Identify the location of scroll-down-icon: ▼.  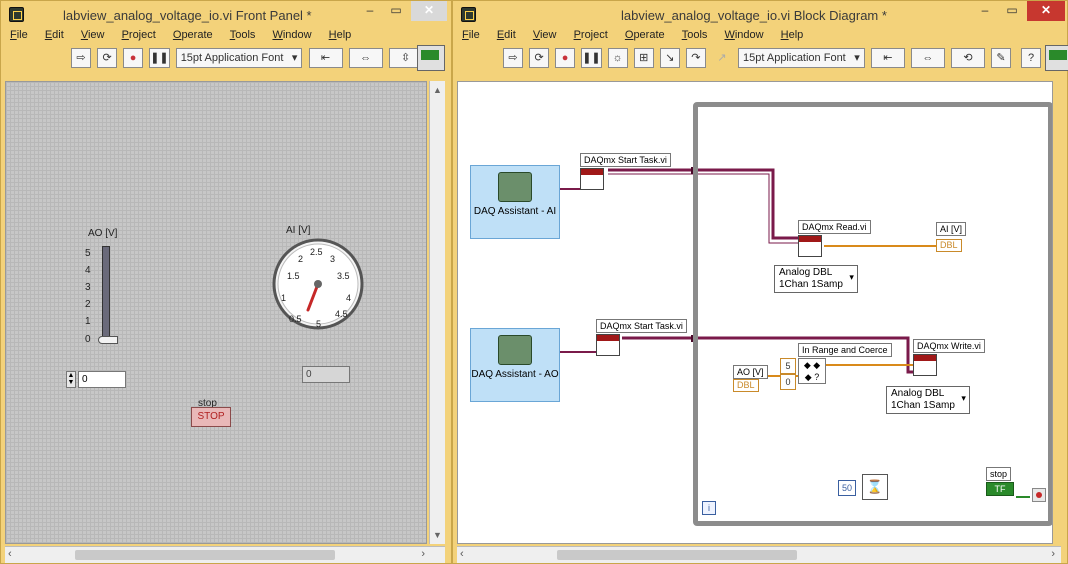
(437, 535).